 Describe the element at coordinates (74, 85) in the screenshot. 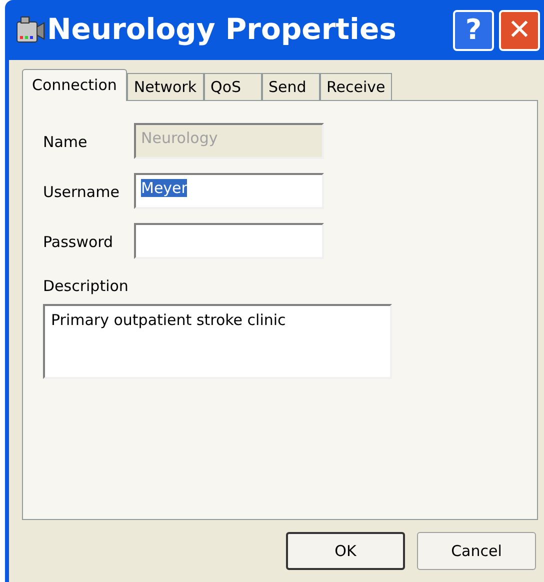

I see `tab: Connection` at that location.